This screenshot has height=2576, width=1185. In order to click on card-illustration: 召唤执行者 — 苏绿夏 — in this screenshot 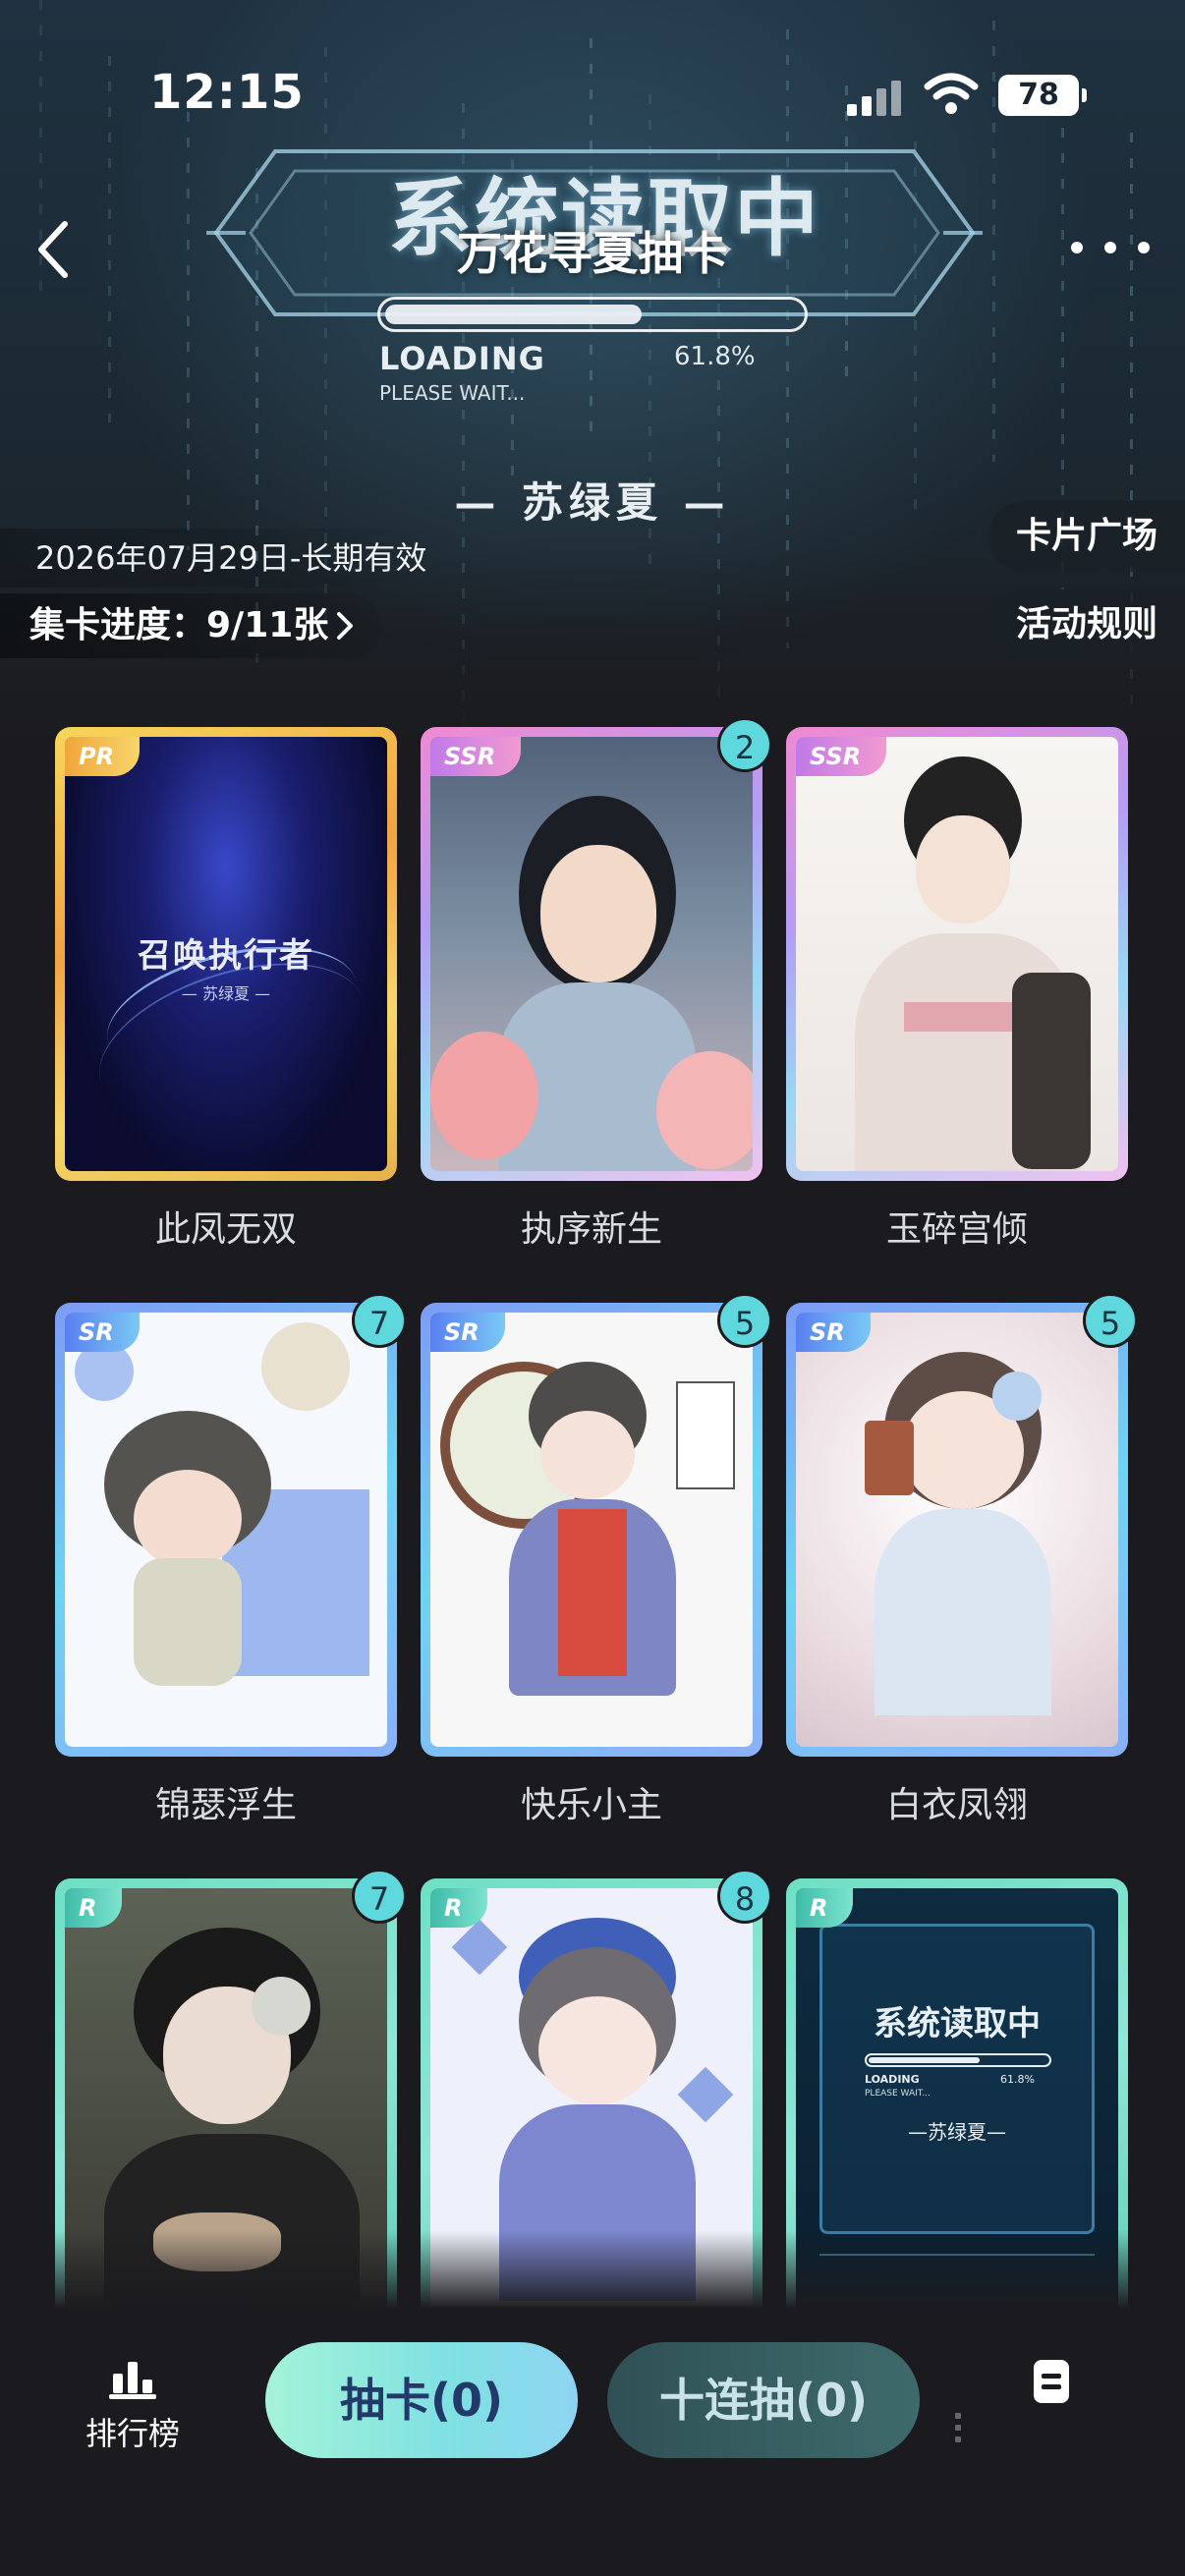, I will do `click(226, 954)`.